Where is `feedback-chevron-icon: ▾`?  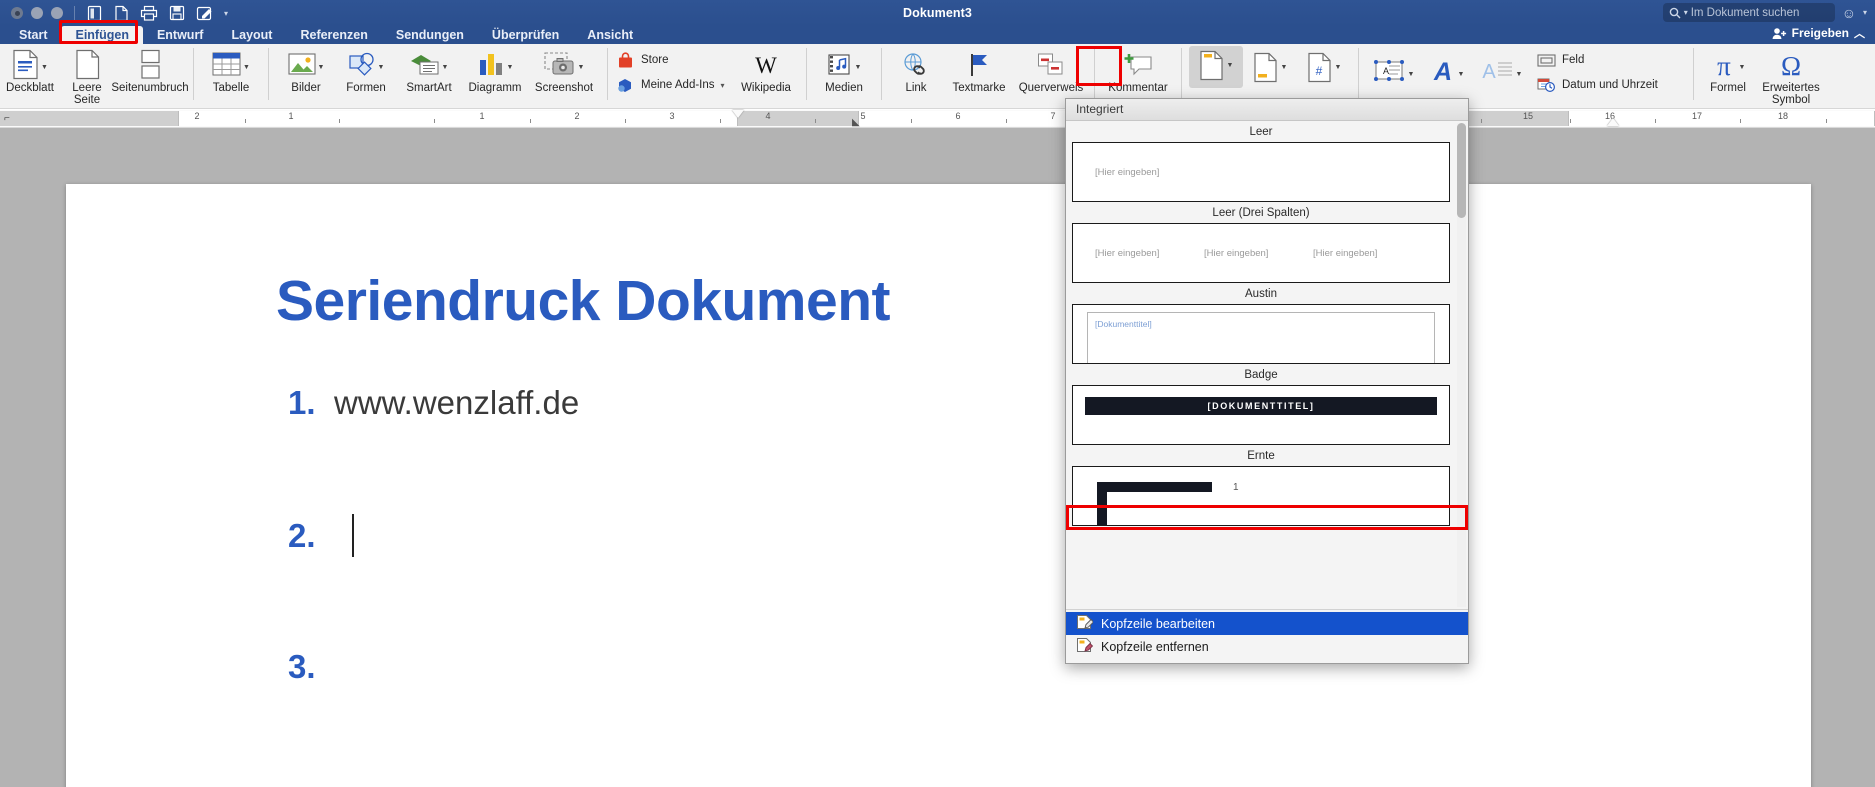 feedback-chevron-icon: ▾ is located at coordinates (1865, 12).